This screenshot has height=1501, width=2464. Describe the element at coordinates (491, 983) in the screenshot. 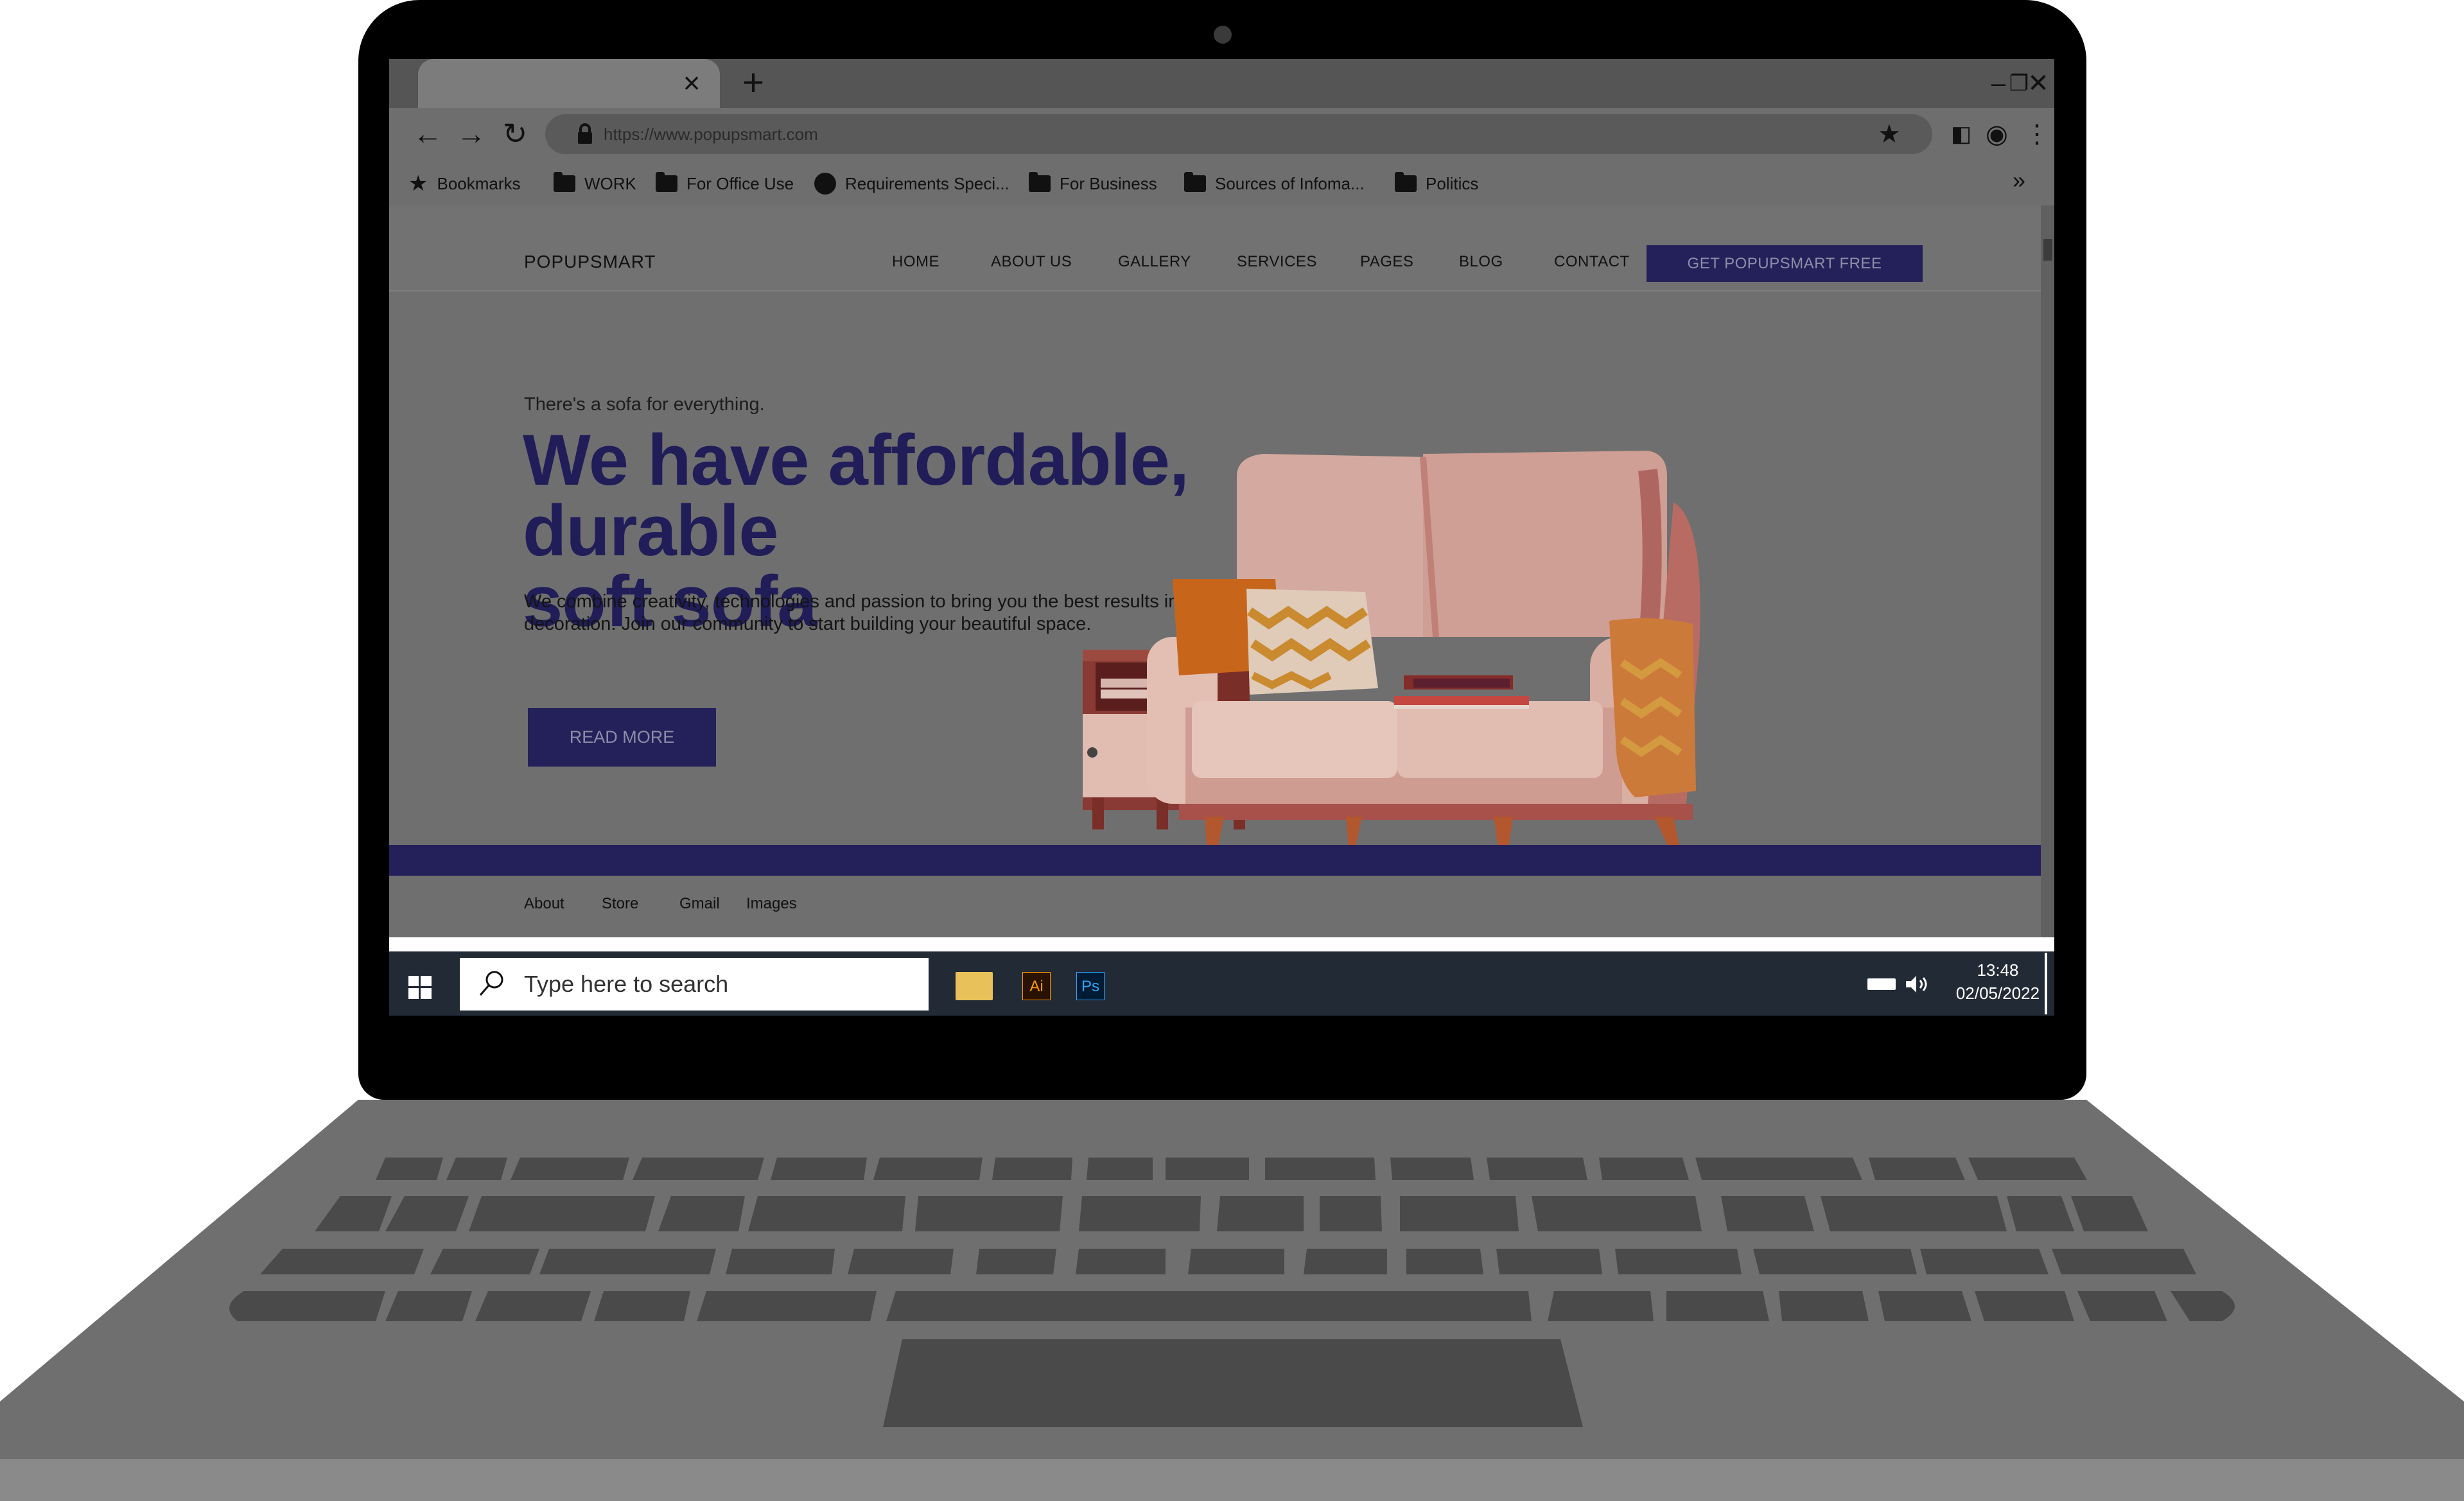

I see `search-icon` at that location.